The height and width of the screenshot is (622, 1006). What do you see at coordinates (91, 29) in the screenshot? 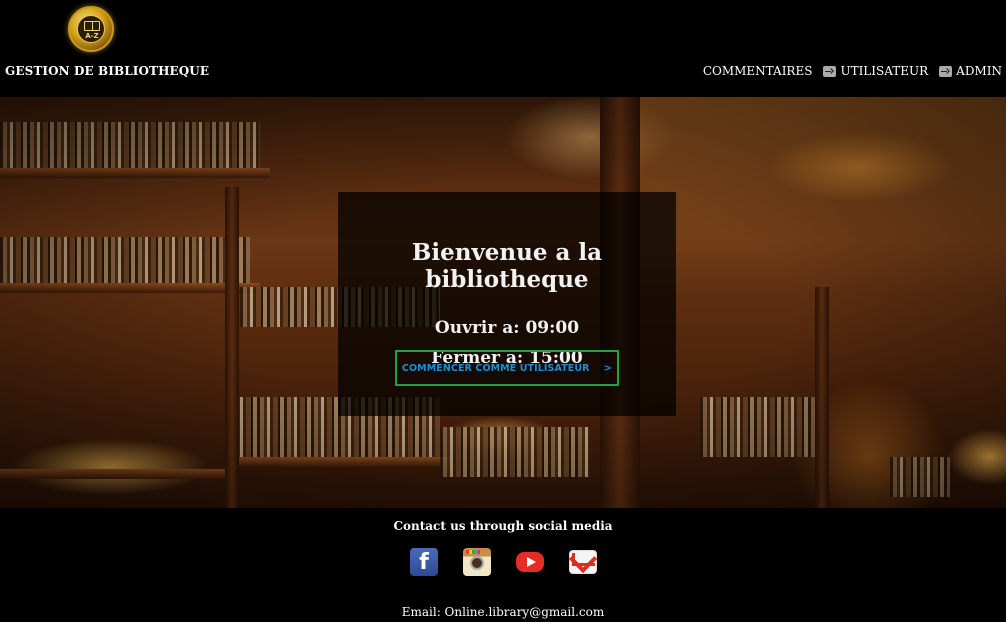
I see `library-logo-icon: A-Z` at bounding box center [91, 29].